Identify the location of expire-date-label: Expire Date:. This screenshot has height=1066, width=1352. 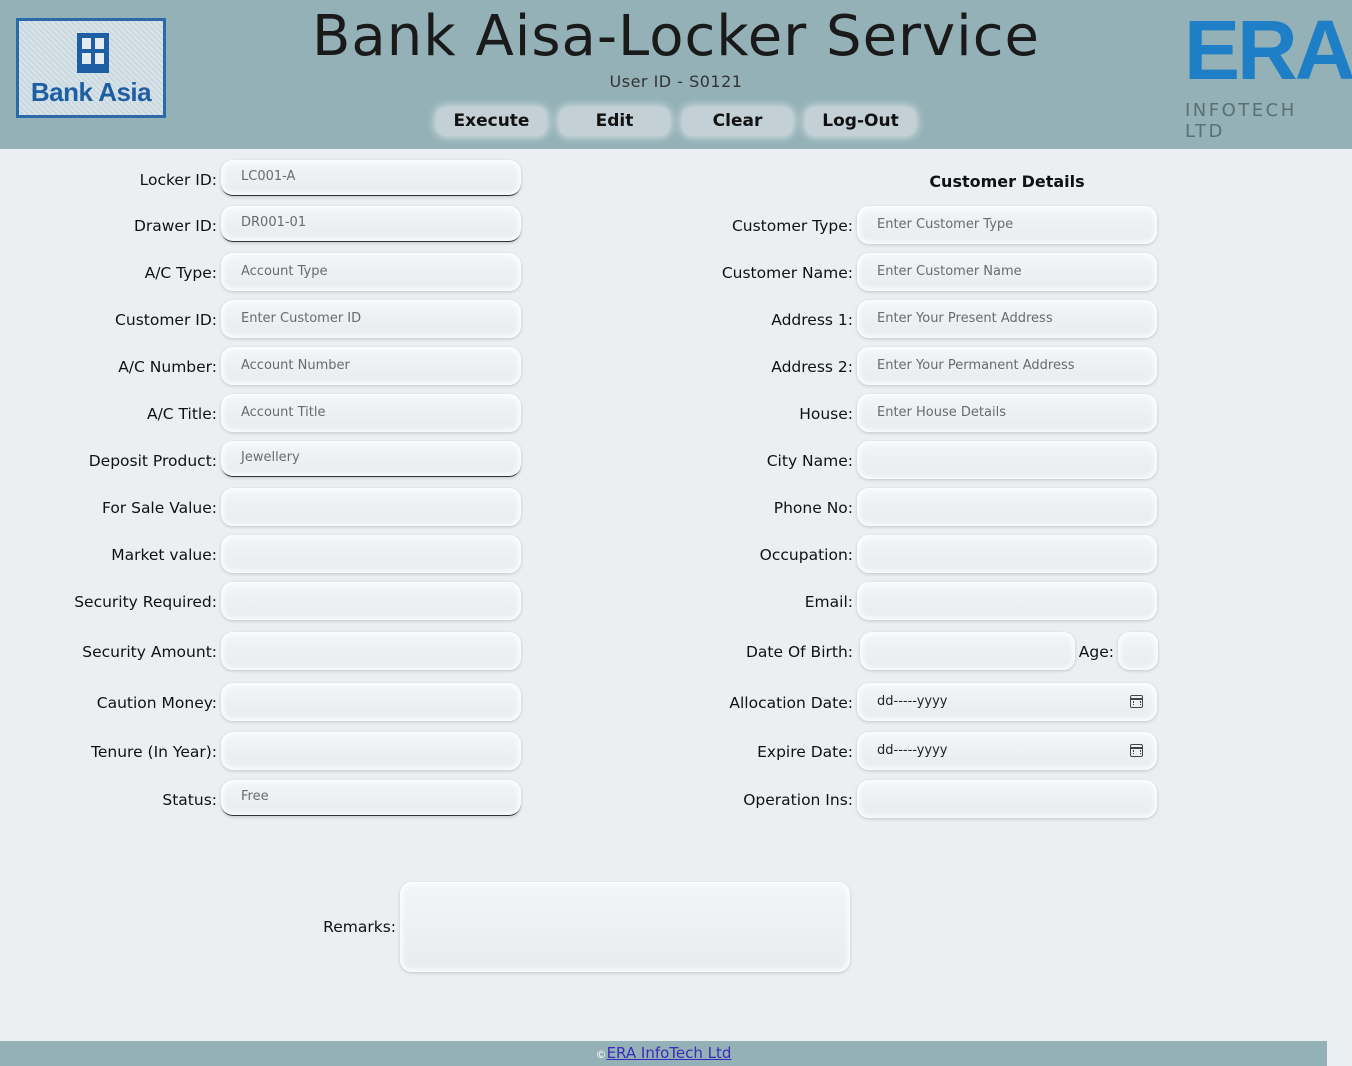
(805, 752).